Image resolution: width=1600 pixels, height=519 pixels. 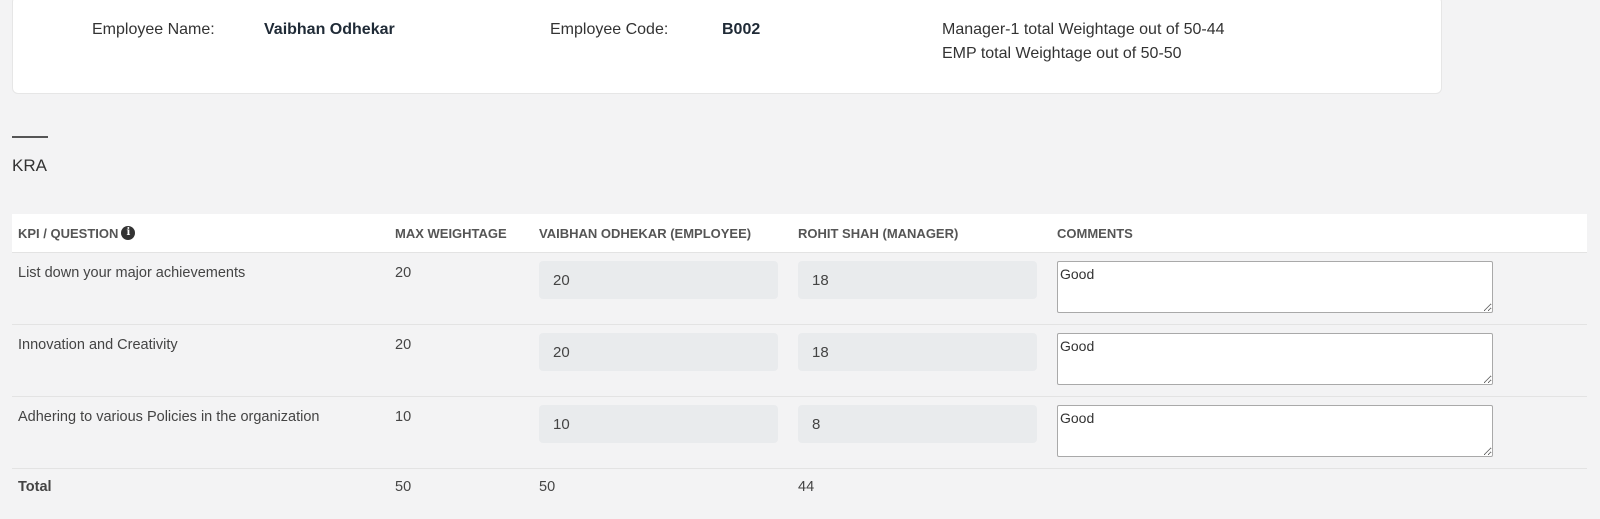 What do you see at coordinates (461, 433) in the screenshot?
I see `max-weightage: 10` at bounding box center [461, 433].